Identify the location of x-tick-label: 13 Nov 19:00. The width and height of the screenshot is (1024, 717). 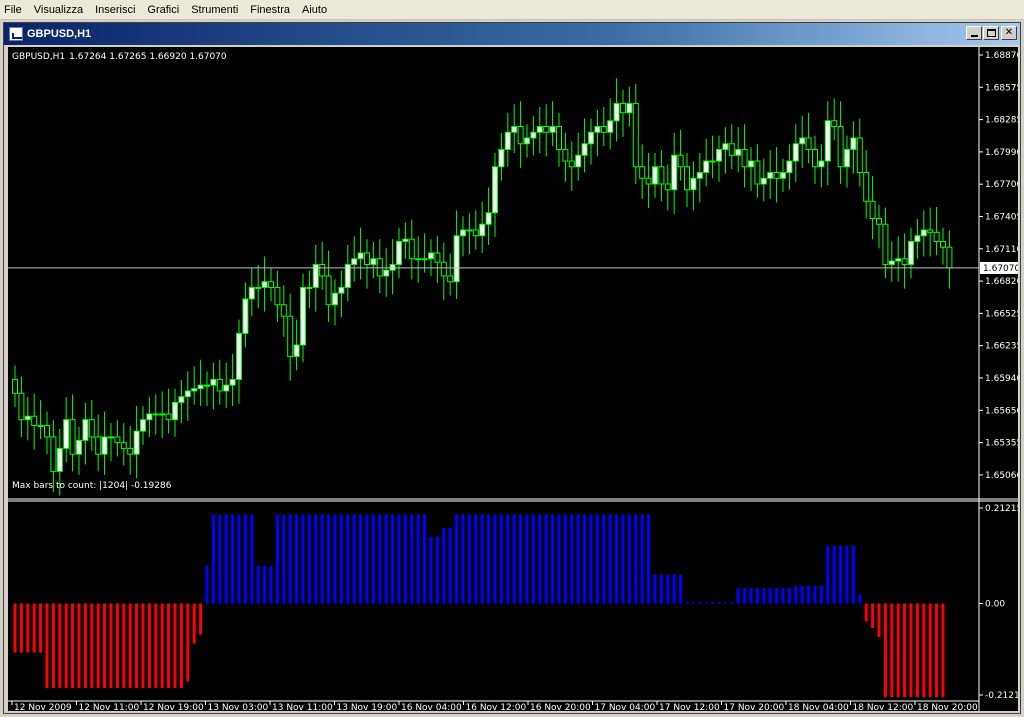
(367, 707).